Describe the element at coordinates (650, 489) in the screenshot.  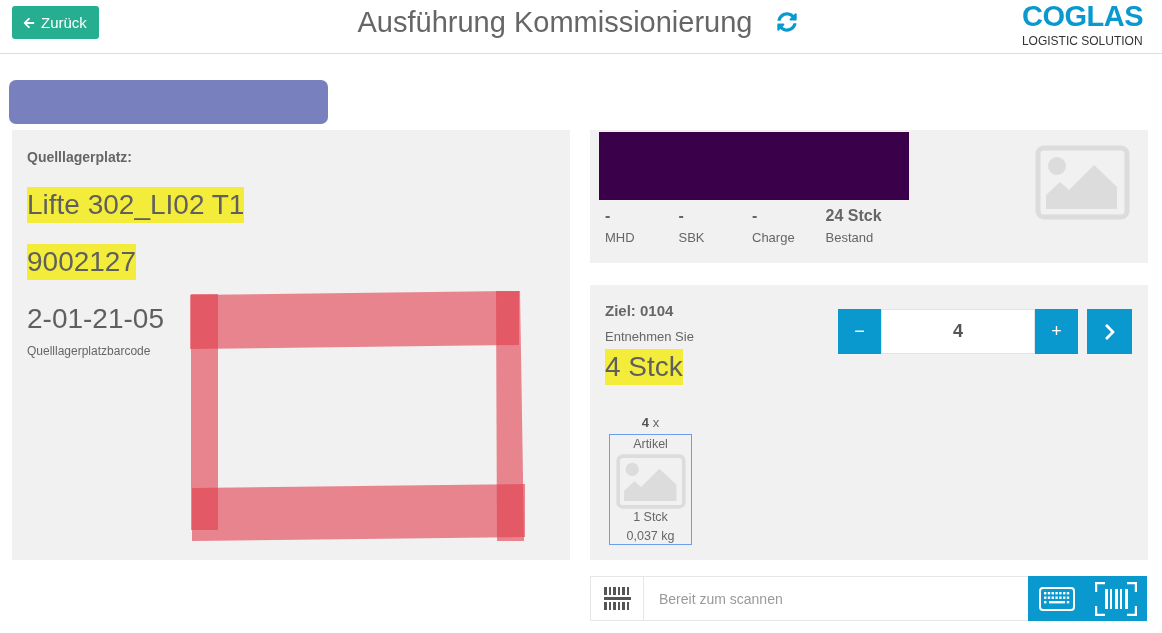
I see `package-tile: Artikel 1 Stck 0,037 kg` at that location.